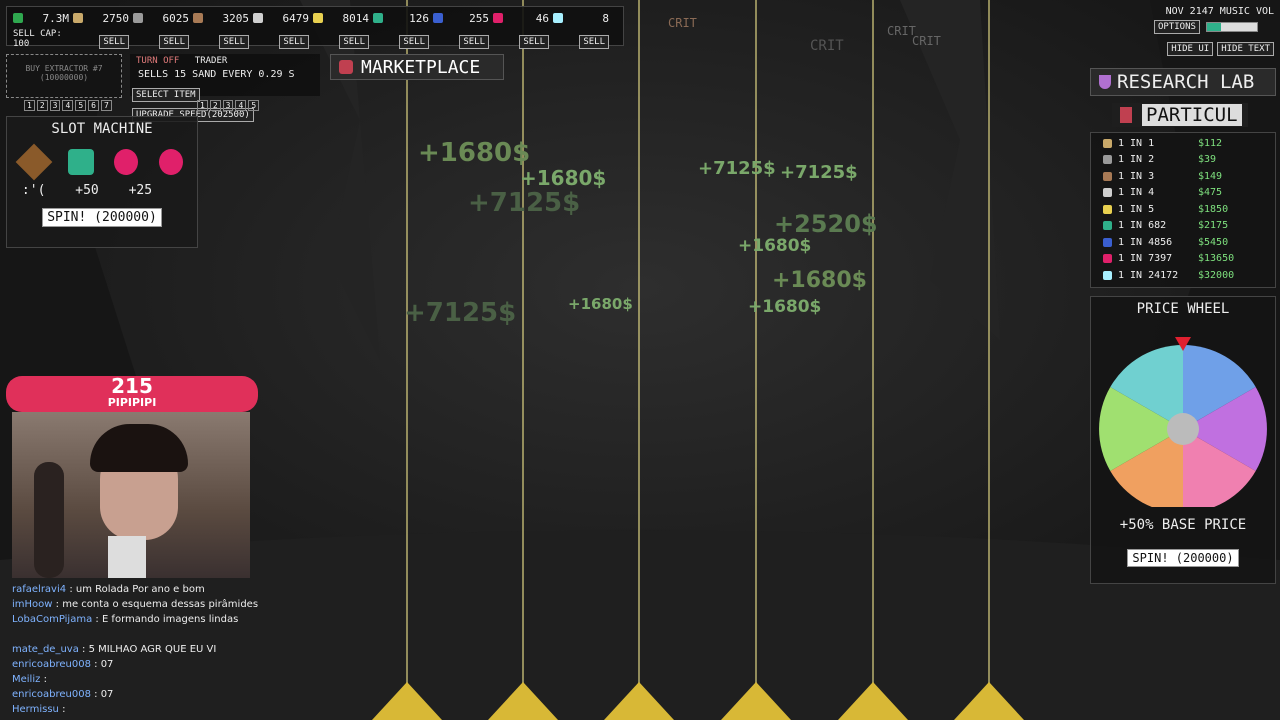 The height and width of the screenshot is (720, 1280). I want to click on lab-price: $475, so click(1210, 193).